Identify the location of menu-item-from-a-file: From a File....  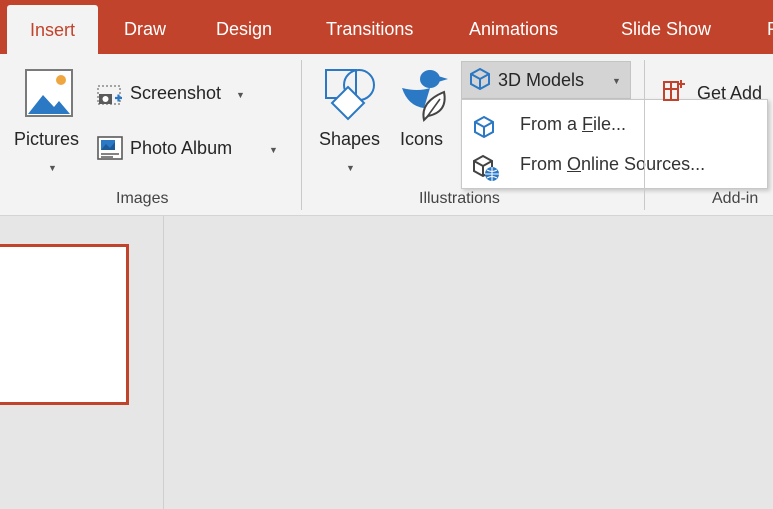
(614, 126).